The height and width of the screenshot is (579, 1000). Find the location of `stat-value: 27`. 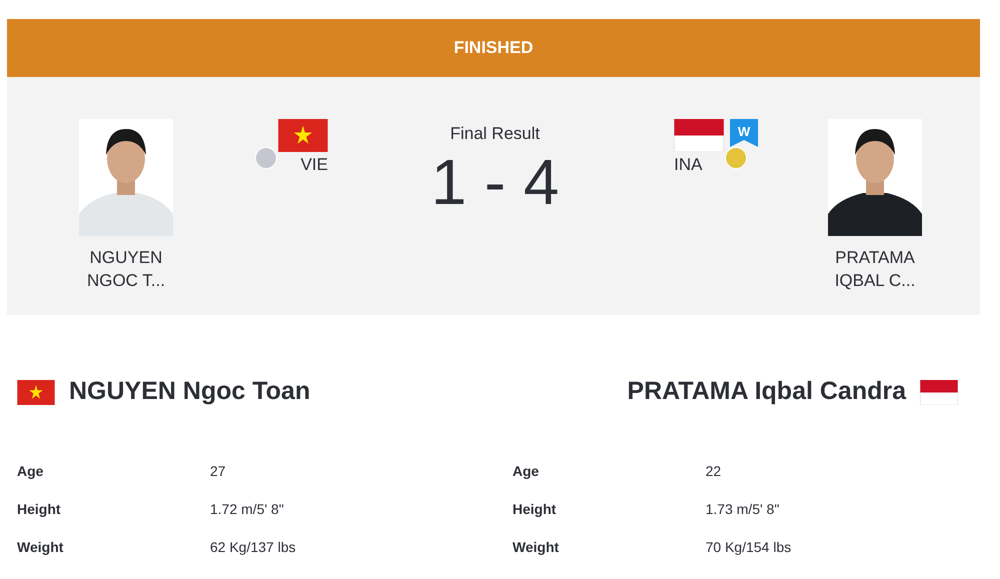

stat-value: 27 is located at coordinates (218, 471).